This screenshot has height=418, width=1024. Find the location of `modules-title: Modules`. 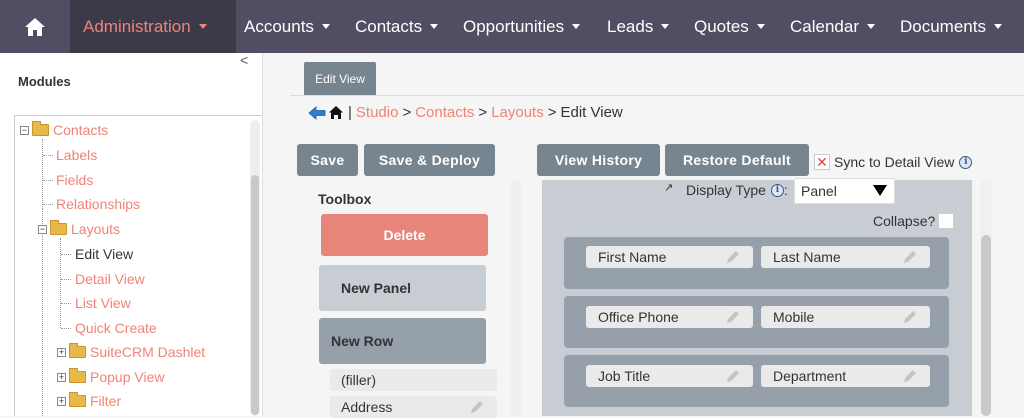

modules-title: Modules is located at coordinates (44, 81).